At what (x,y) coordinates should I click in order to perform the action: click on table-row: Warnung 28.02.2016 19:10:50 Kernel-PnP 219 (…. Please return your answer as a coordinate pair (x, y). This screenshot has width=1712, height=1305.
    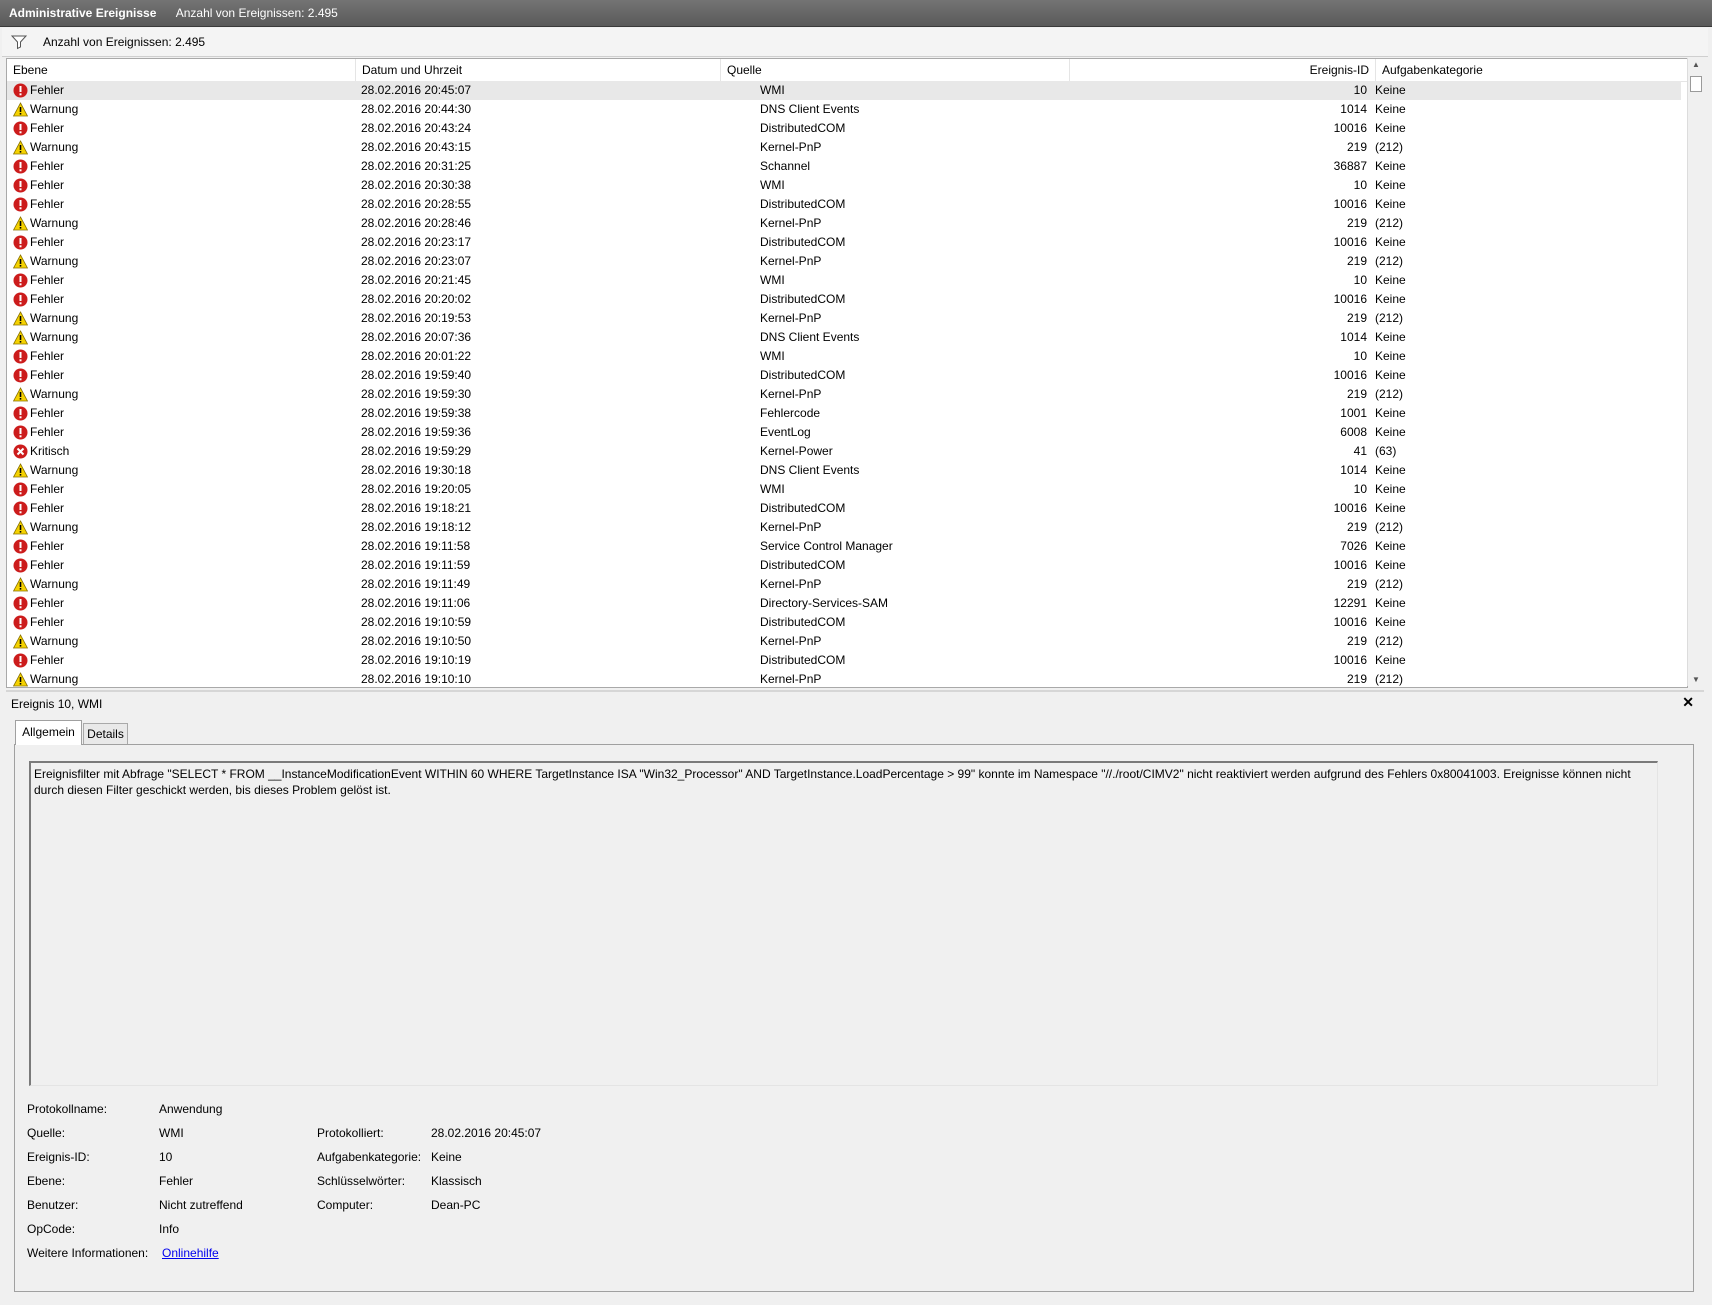
    Looking at the image, I should click on (844, 641).